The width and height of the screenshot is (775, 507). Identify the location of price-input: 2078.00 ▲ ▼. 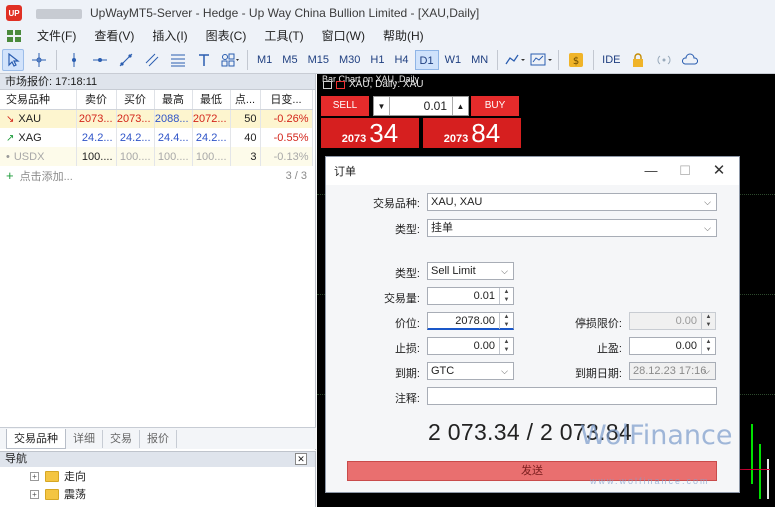
(470, 321).